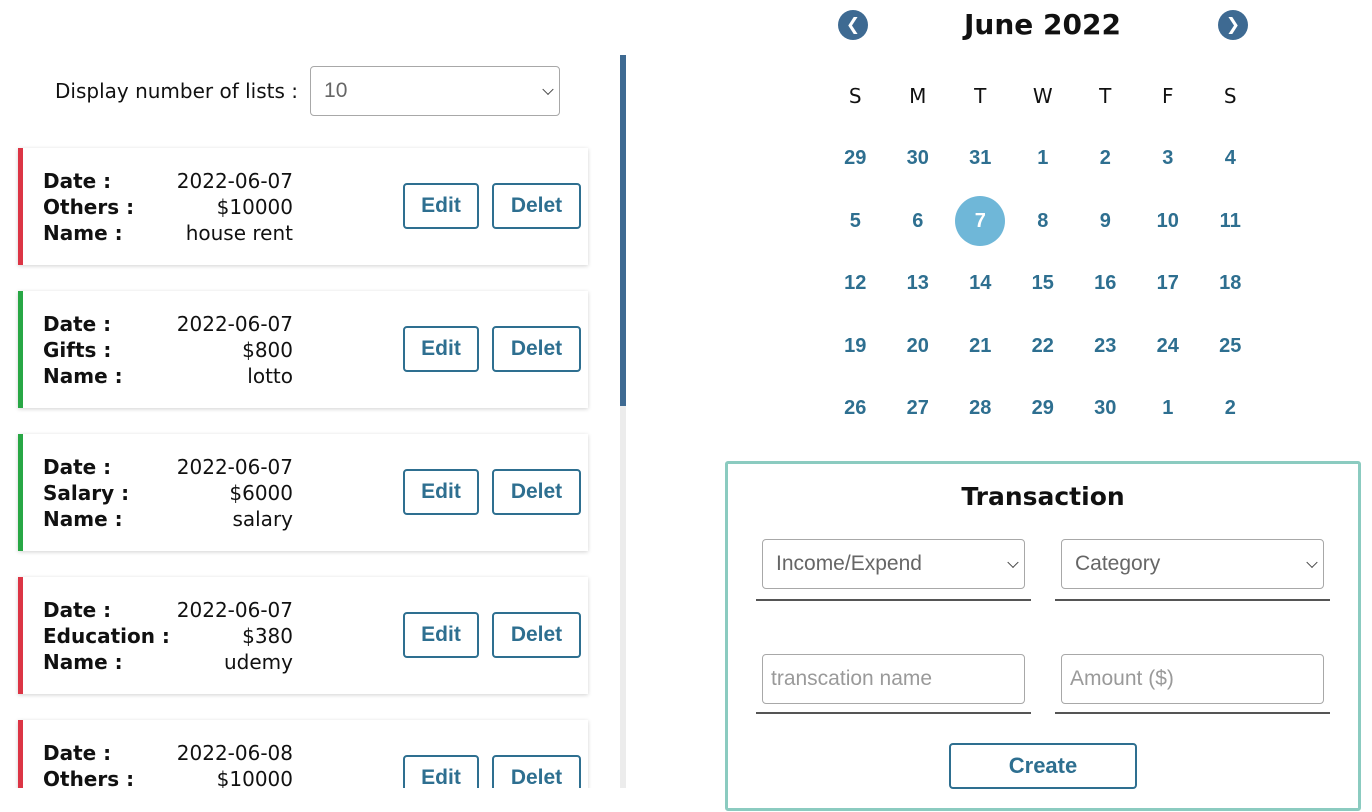  What do you see at coordinates (1192, 679) in the screenshot?
I see `amount-input: Amount ($)` at bounding box center [1192, 679].